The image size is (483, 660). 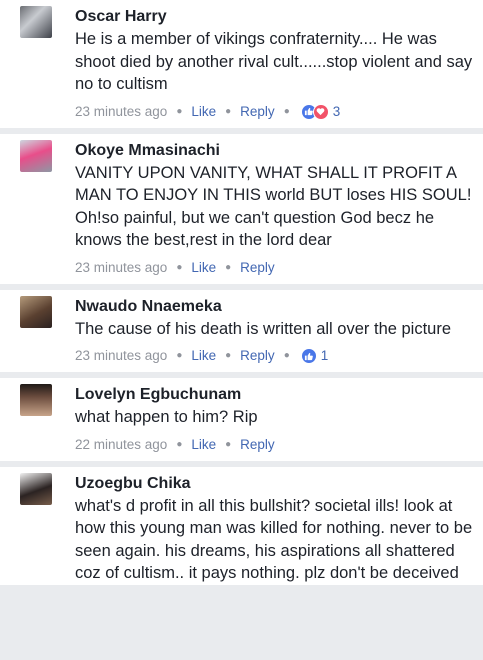 I want to click on reaction-count: 3, so click(x=336, y=111).